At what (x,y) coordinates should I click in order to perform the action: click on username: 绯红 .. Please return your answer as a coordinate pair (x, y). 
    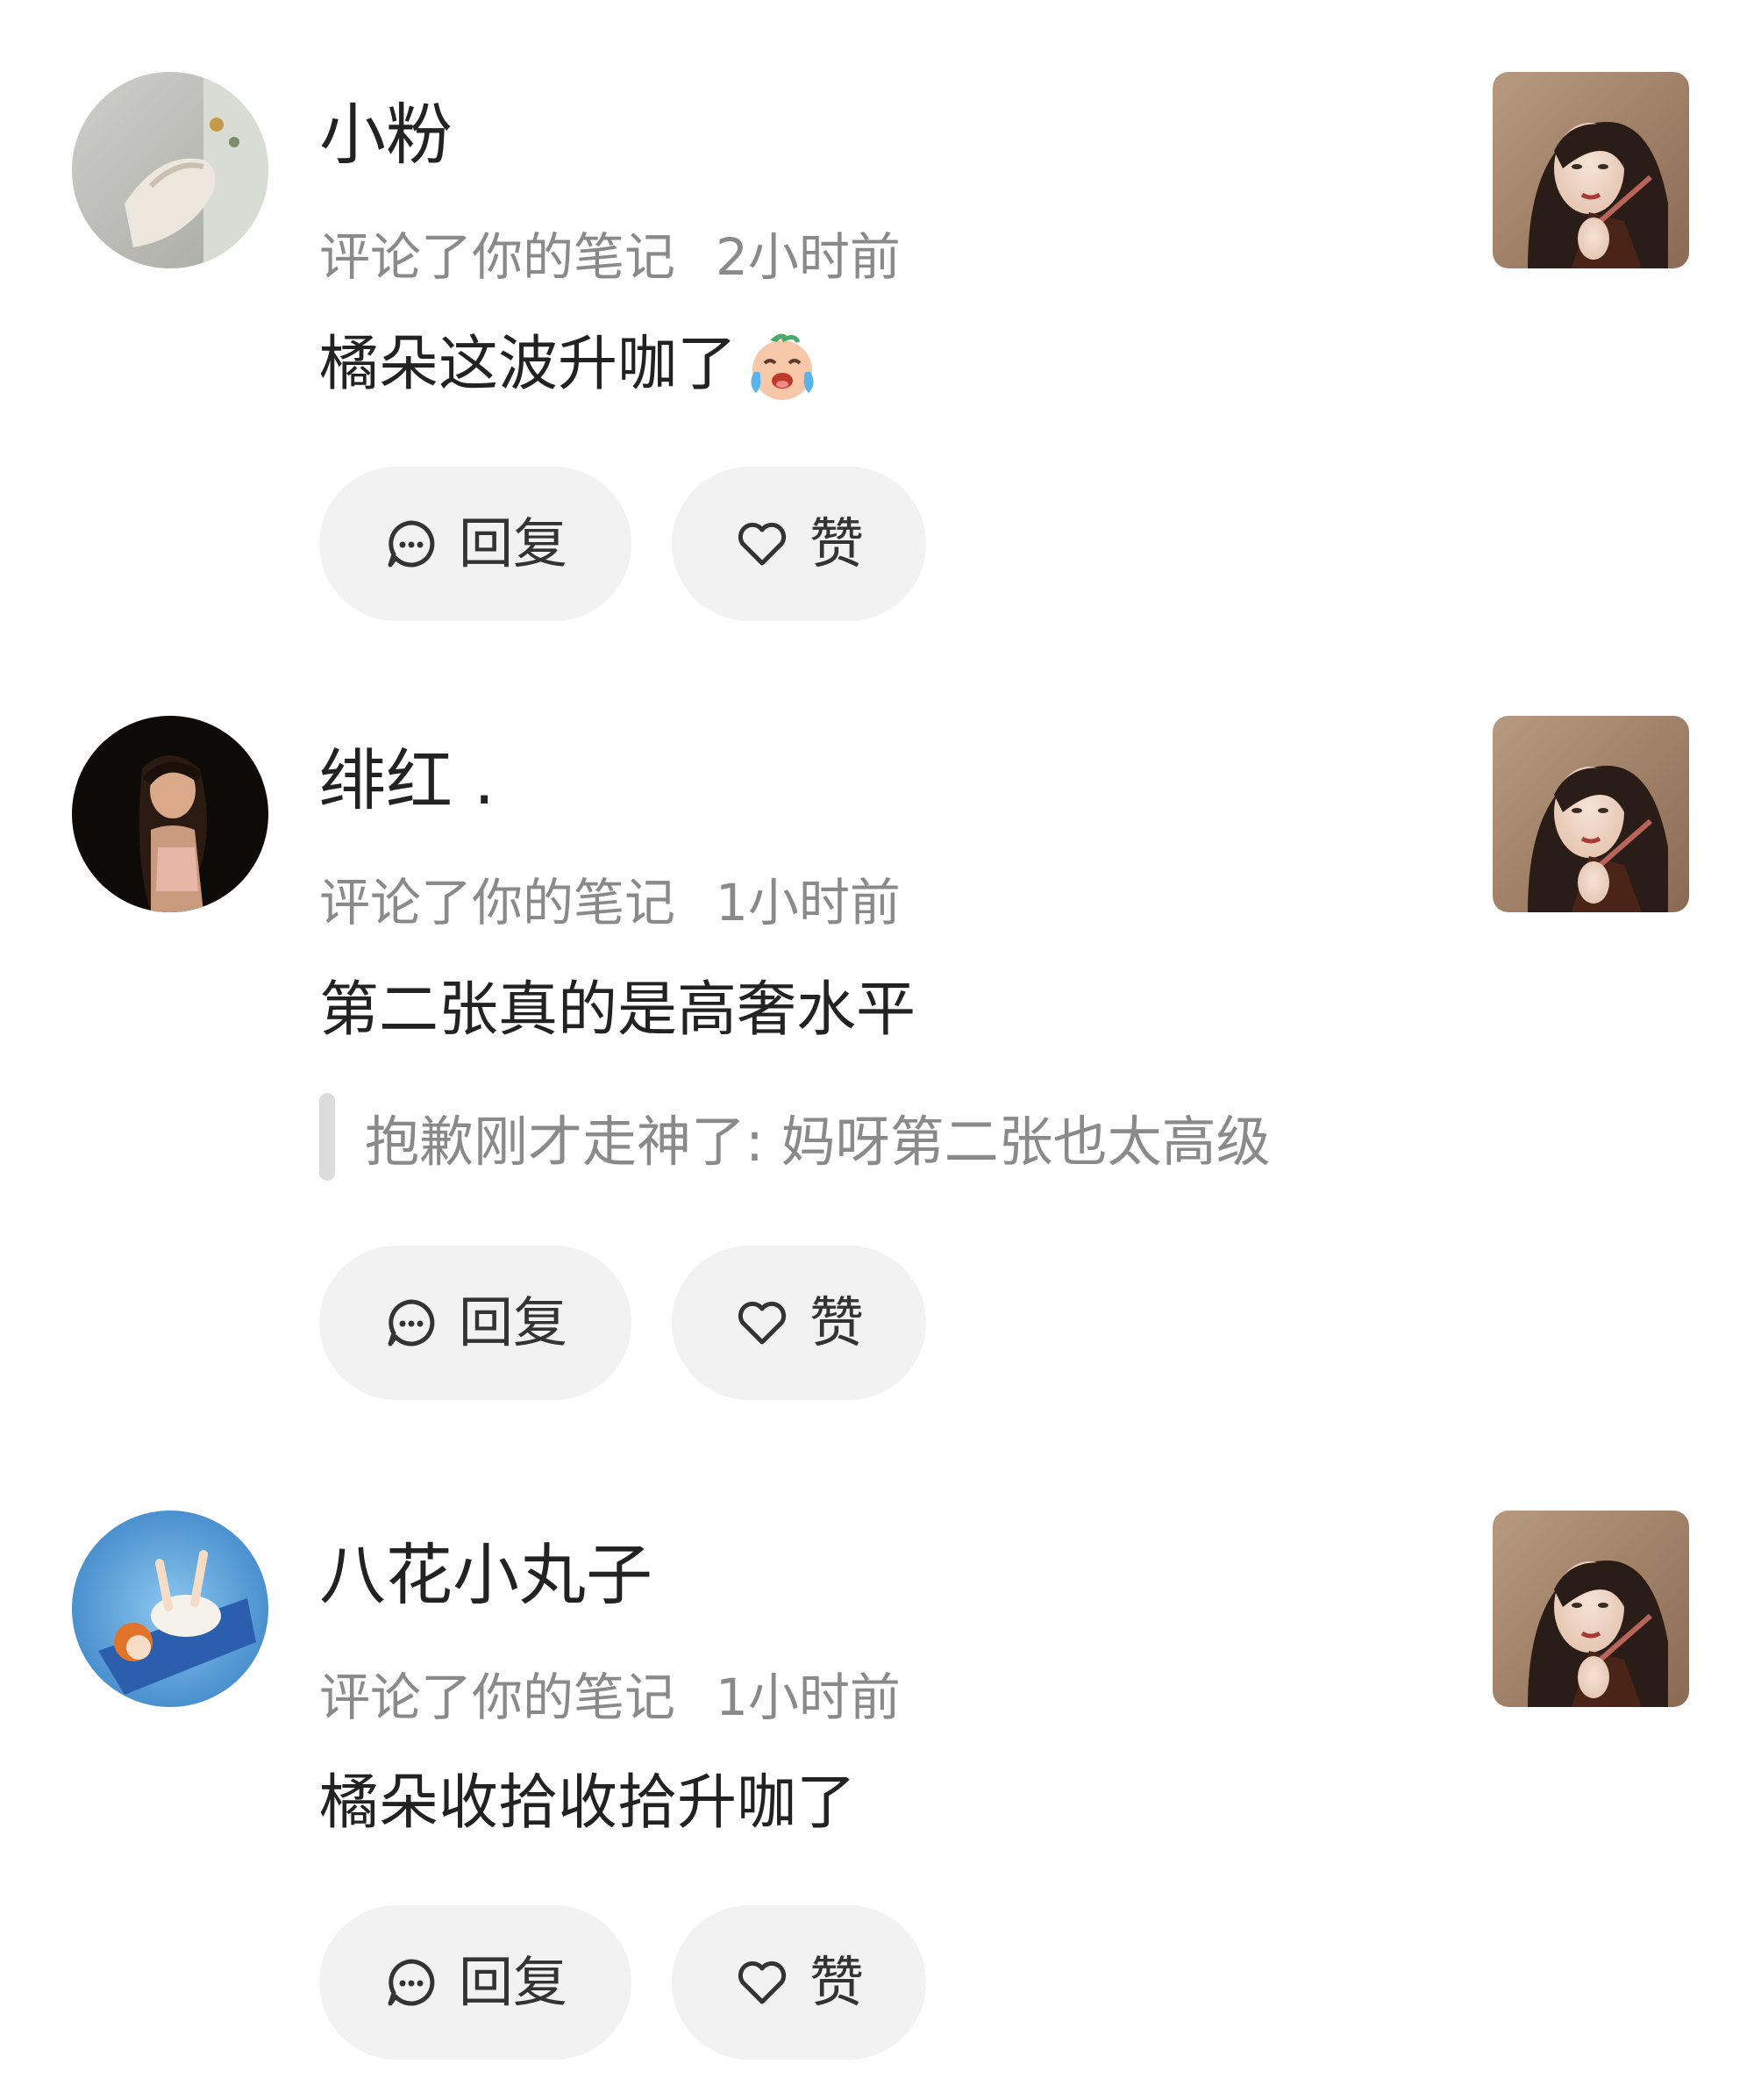
    Looking at the image, I should click on (407, 780).